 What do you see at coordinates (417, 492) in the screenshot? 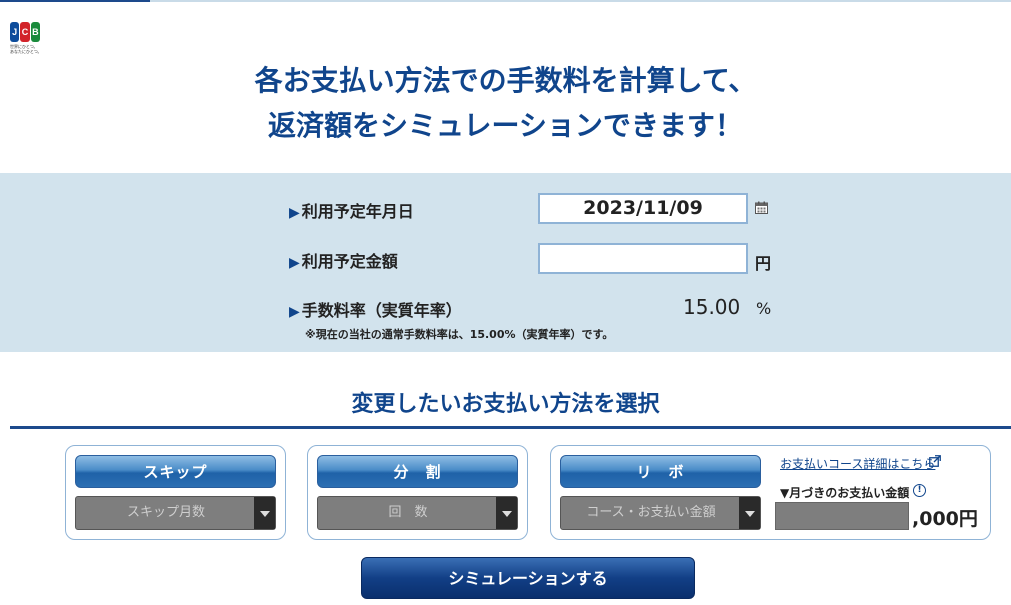
I see `split-card: 分 割 回 数` at bounding box center [417, 492].